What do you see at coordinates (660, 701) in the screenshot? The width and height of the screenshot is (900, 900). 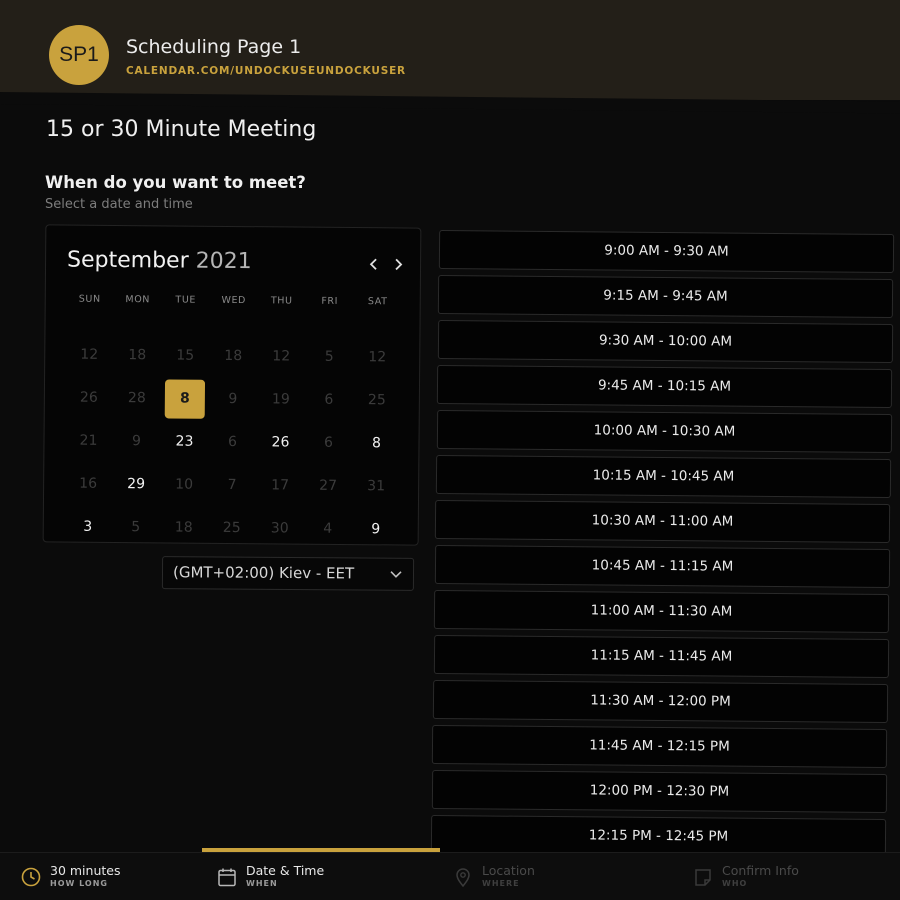 I see `time-slot-button: 11:30 AM - 12:00 PM` at bounding box center [660, 701].